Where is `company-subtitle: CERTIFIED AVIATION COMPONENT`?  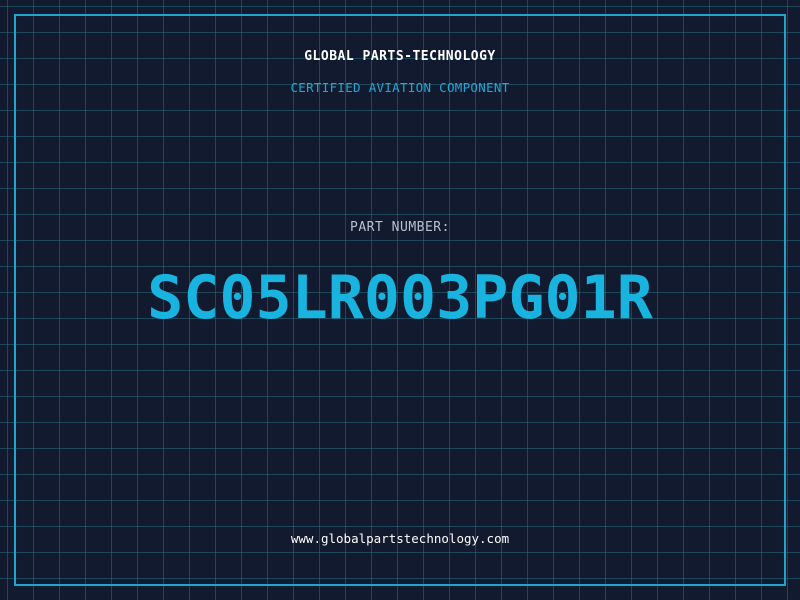 company-subtitle: CERTIFIED AVIATION COMPONENT is located at coordinates (400, 87).